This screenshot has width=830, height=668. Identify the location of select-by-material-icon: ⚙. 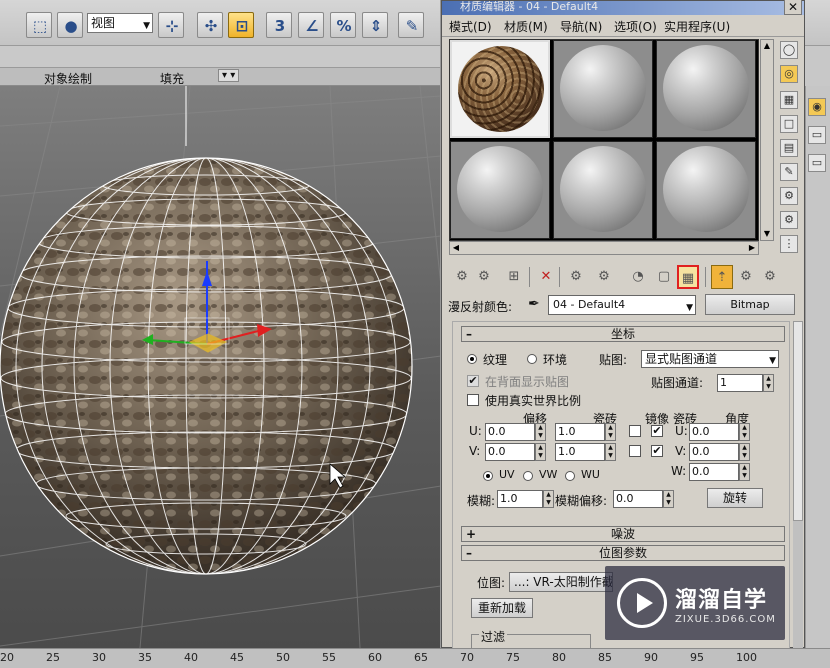
(789, 220).